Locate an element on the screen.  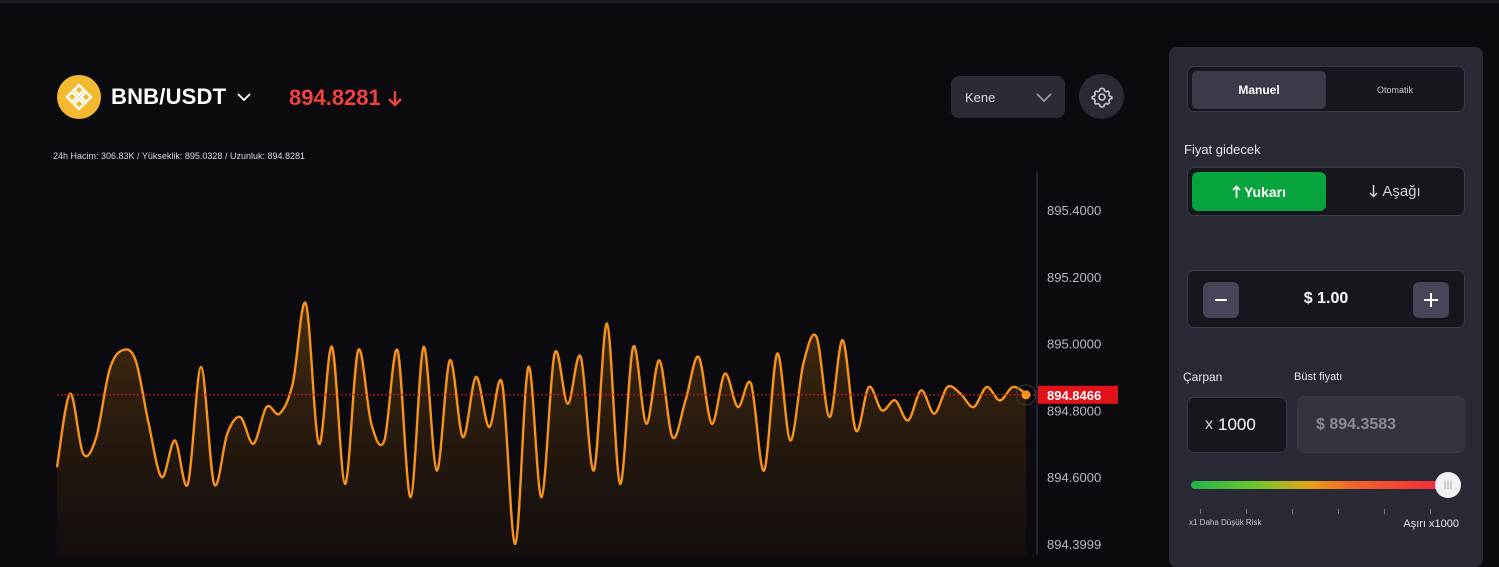
direction-label: Fiyat gidecek is located at coordinates (1222, 149).